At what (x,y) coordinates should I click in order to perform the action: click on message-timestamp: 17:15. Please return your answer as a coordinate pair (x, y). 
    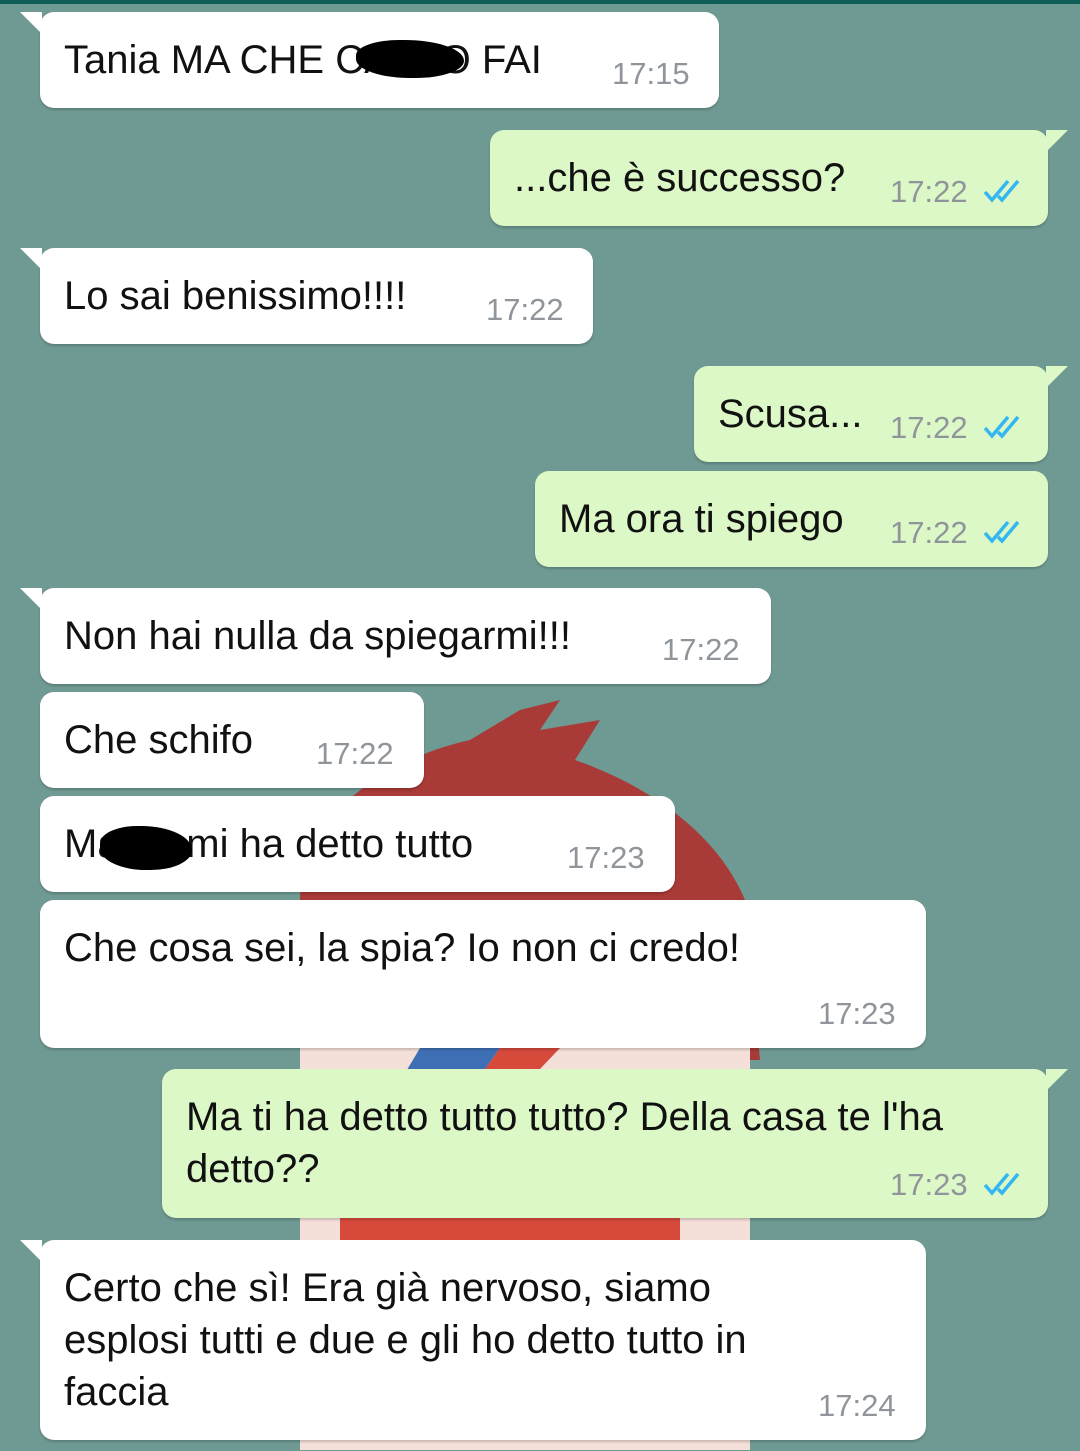
    Looking at the image, I should click on (651, 73).